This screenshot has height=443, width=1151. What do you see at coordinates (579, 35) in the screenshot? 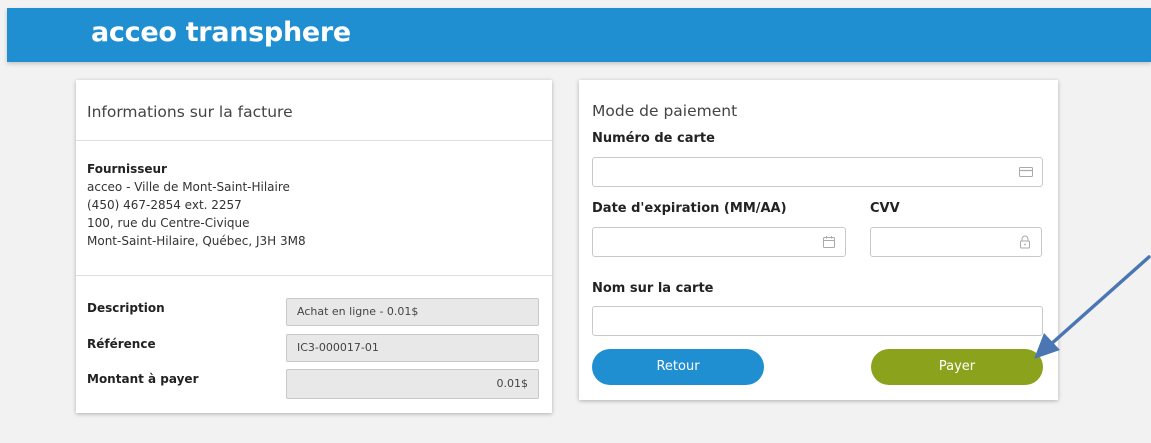
I see `app-header: acceo transphere` at bounding box center [579, 35].